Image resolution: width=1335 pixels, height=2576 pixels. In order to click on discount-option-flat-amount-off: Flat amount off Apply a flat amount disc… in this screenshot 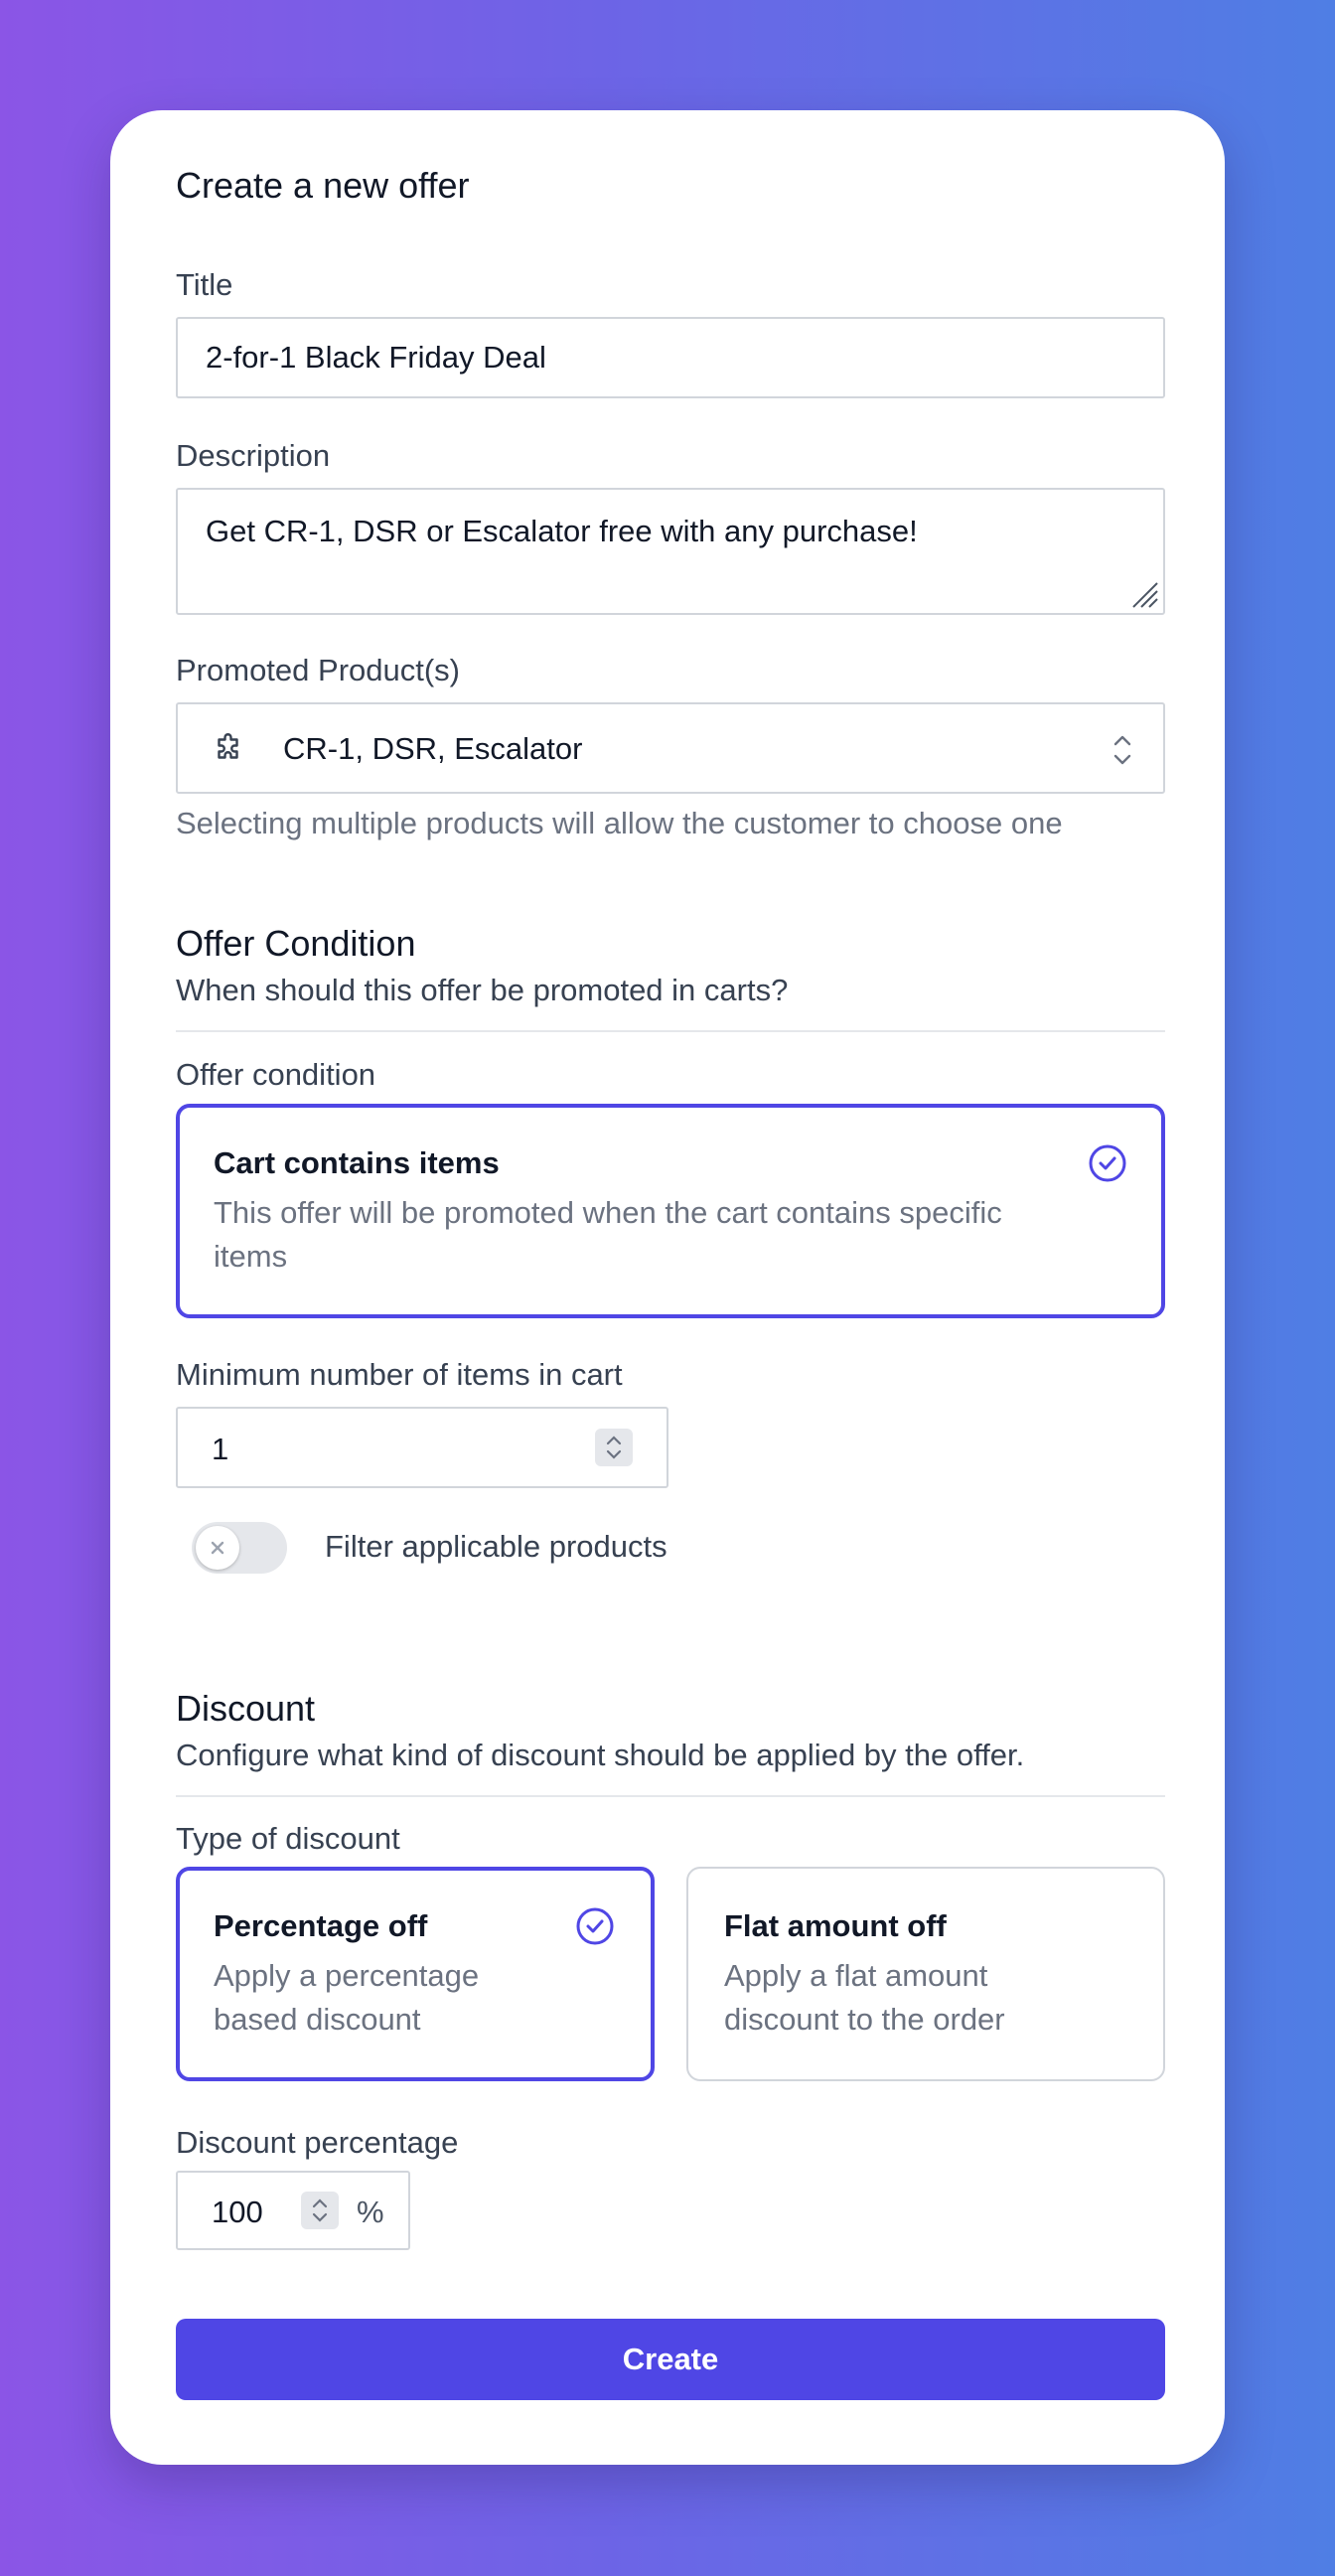, I will do `click(925, 1974)`.